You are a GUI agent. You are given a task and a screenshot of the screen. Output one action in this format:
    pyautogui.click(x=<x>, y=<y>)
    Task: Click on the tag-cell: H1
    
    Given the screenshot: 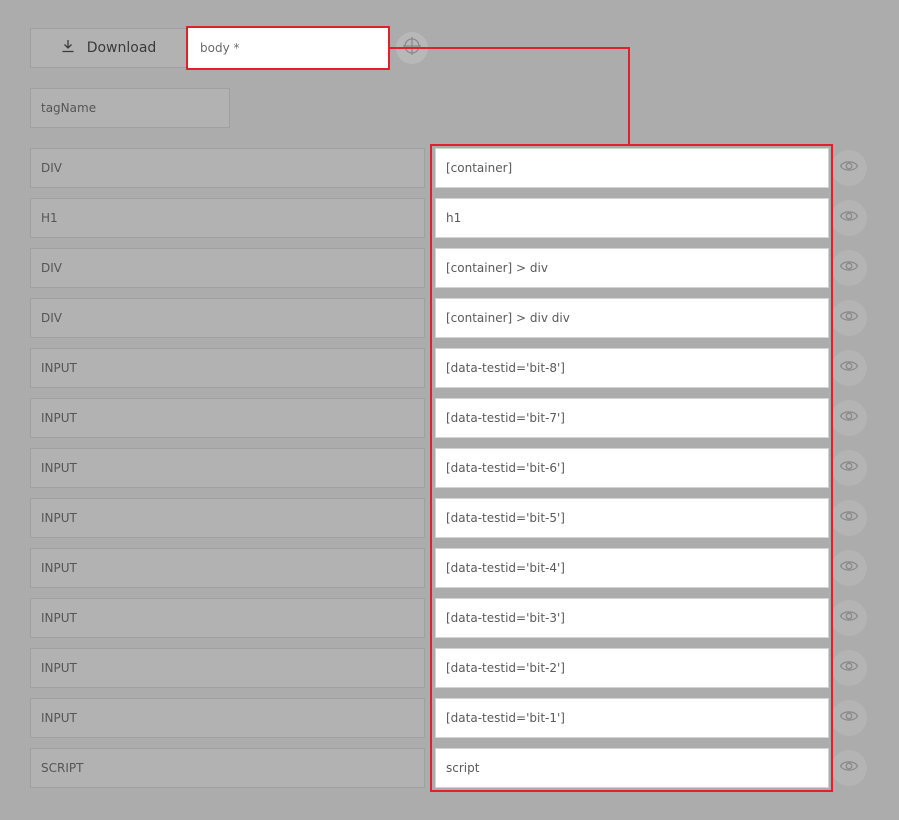 What is the action you would take?
    pyautogui.click(x=227, y=218)
    